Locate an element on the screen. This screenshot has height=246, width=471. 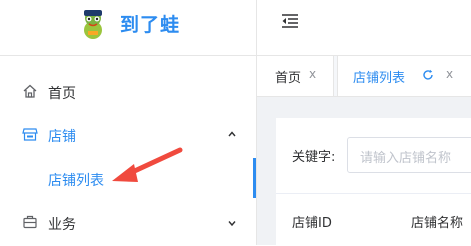
tab-label: 首页 is located at coordinates (288, 78).